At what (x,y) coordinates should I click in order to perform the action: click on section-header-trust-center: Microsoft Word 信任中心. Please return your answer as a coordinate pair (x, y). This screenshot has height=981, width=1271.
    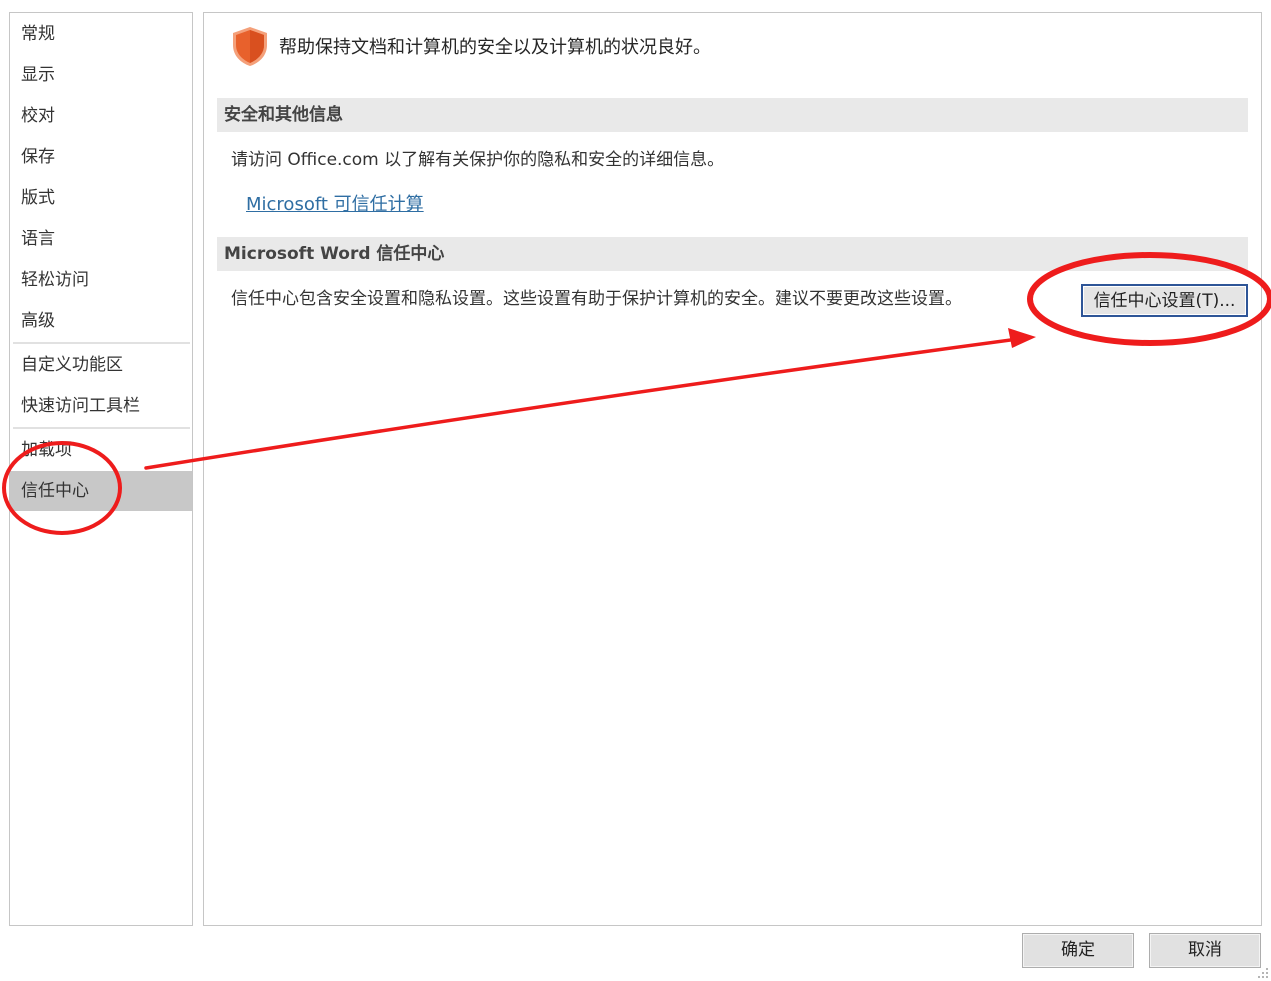
    Looking at the image, I should click on (732, 254).